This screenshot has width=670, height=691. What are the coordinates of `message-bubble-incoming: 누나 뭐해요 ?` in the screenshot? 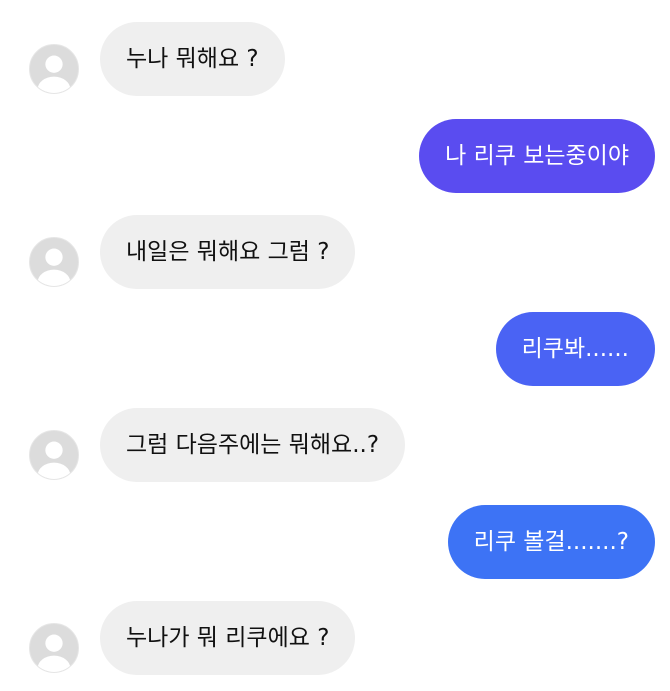 It's located at (192, 59).